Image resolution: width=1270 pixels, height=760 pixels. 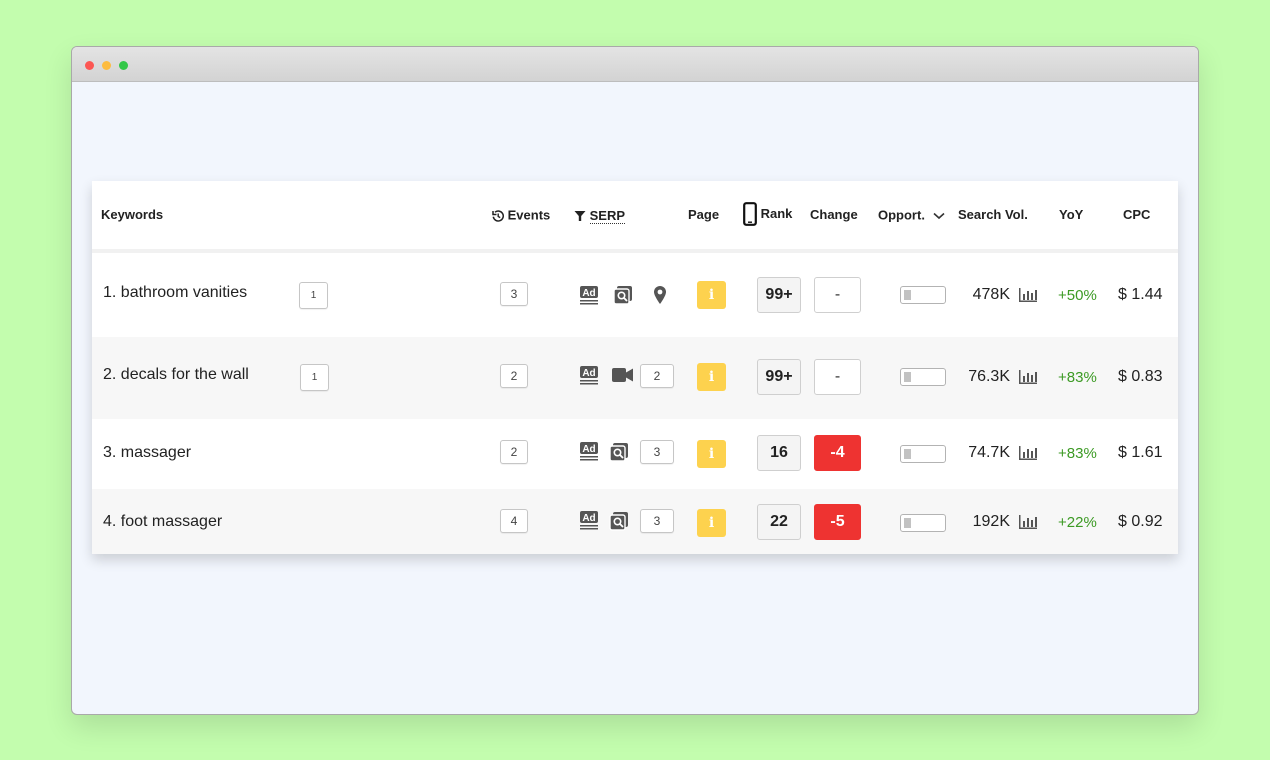 I want to click on keyword-text: 2. decals for the wall, so click(x=176, y=375).